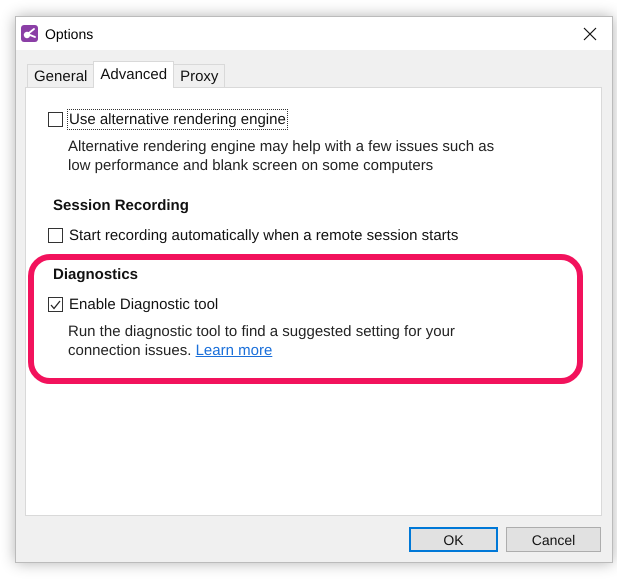 Image resolution: width=617 pixels, height=581 pixels. Describe the element at coordinates (96, 274) in the screenshot. I see `section-heading: Diagnostics` at that location.